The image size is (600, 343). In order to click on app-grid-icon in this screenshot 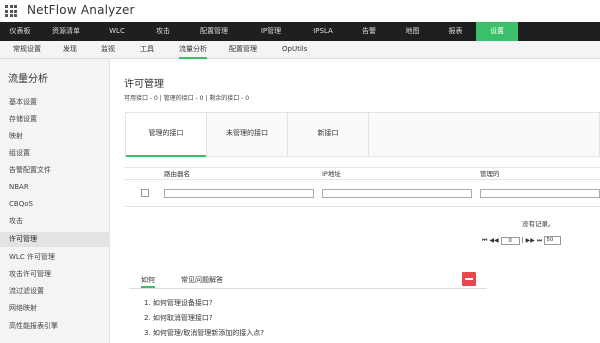, I will do `click(11, 11)`.